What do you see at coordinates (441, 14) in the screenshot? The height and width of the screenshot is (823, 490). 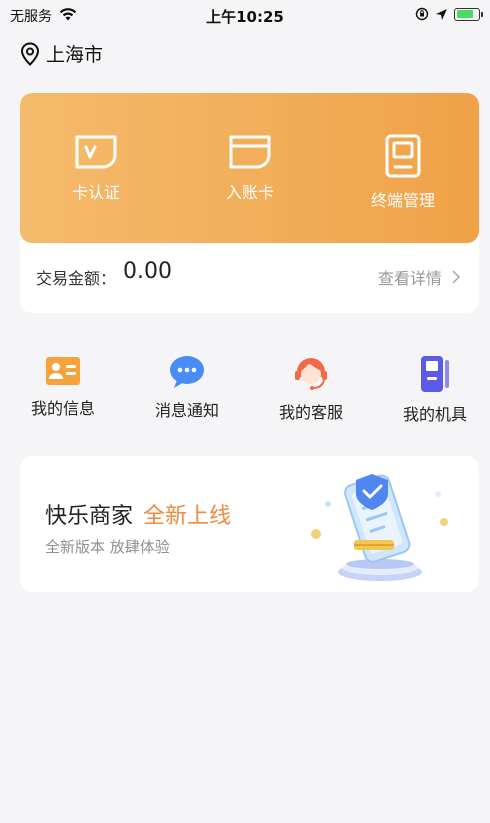 I see `location-arrow-icon` at bounding box center [441, 14].